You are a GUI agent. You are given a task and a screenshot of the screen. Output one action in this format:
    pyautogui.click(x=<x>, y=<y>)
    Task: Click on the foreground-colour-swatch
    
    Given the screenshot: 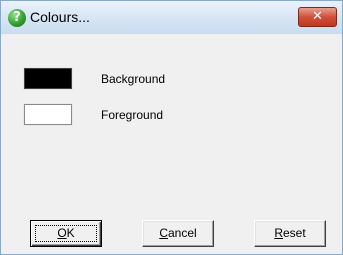 What is the action you would take?
    pyautogui.click(x=48, y=114)
    